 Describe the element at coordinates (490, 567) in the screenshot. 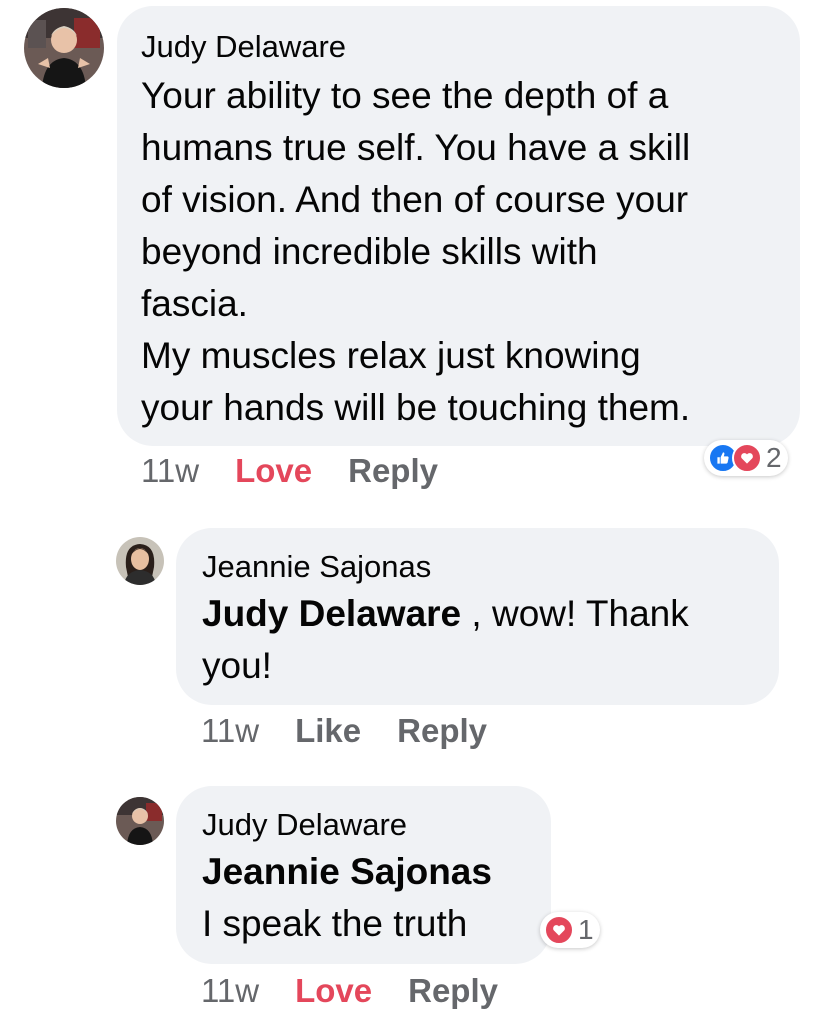

I see `comment-author-name: Jeannie Sajonas` at that location.